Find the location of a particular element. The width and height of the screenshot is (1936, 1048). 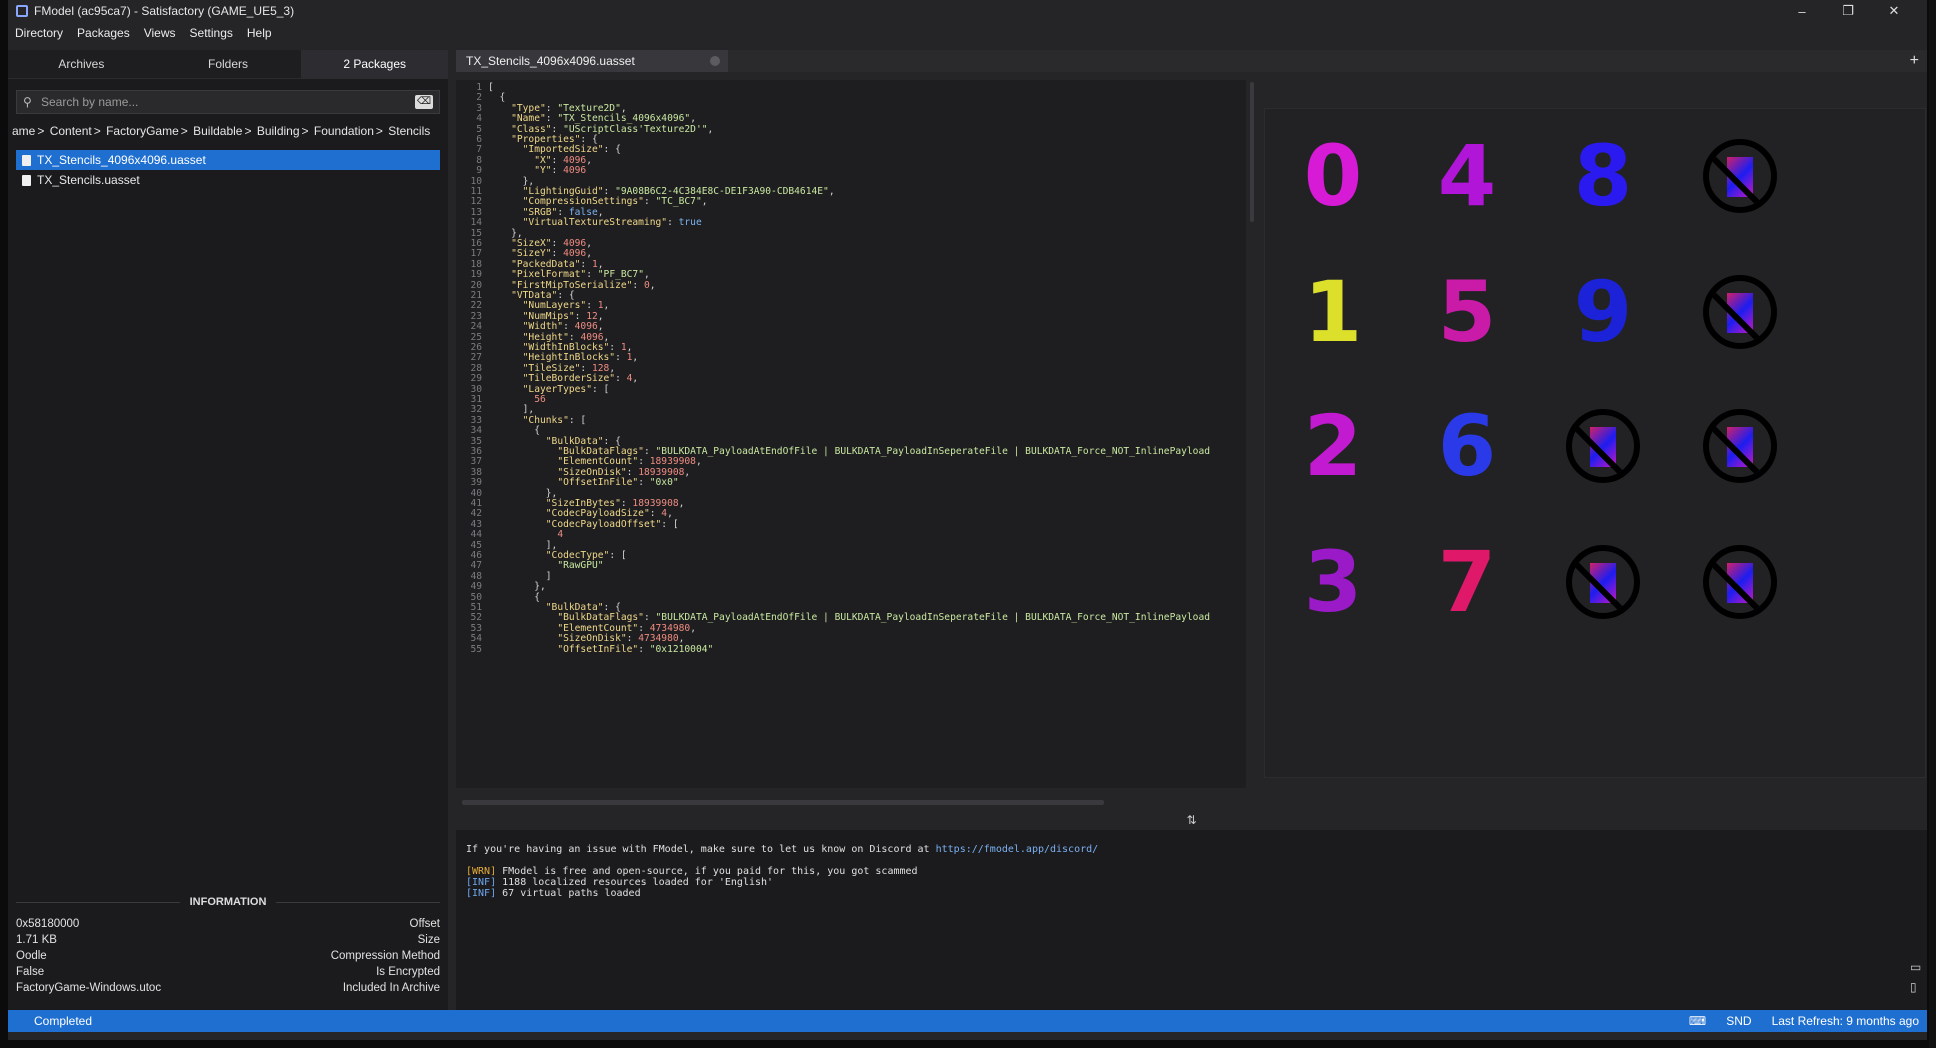

menu-directory: Directory is located at coordinates (39, 33).